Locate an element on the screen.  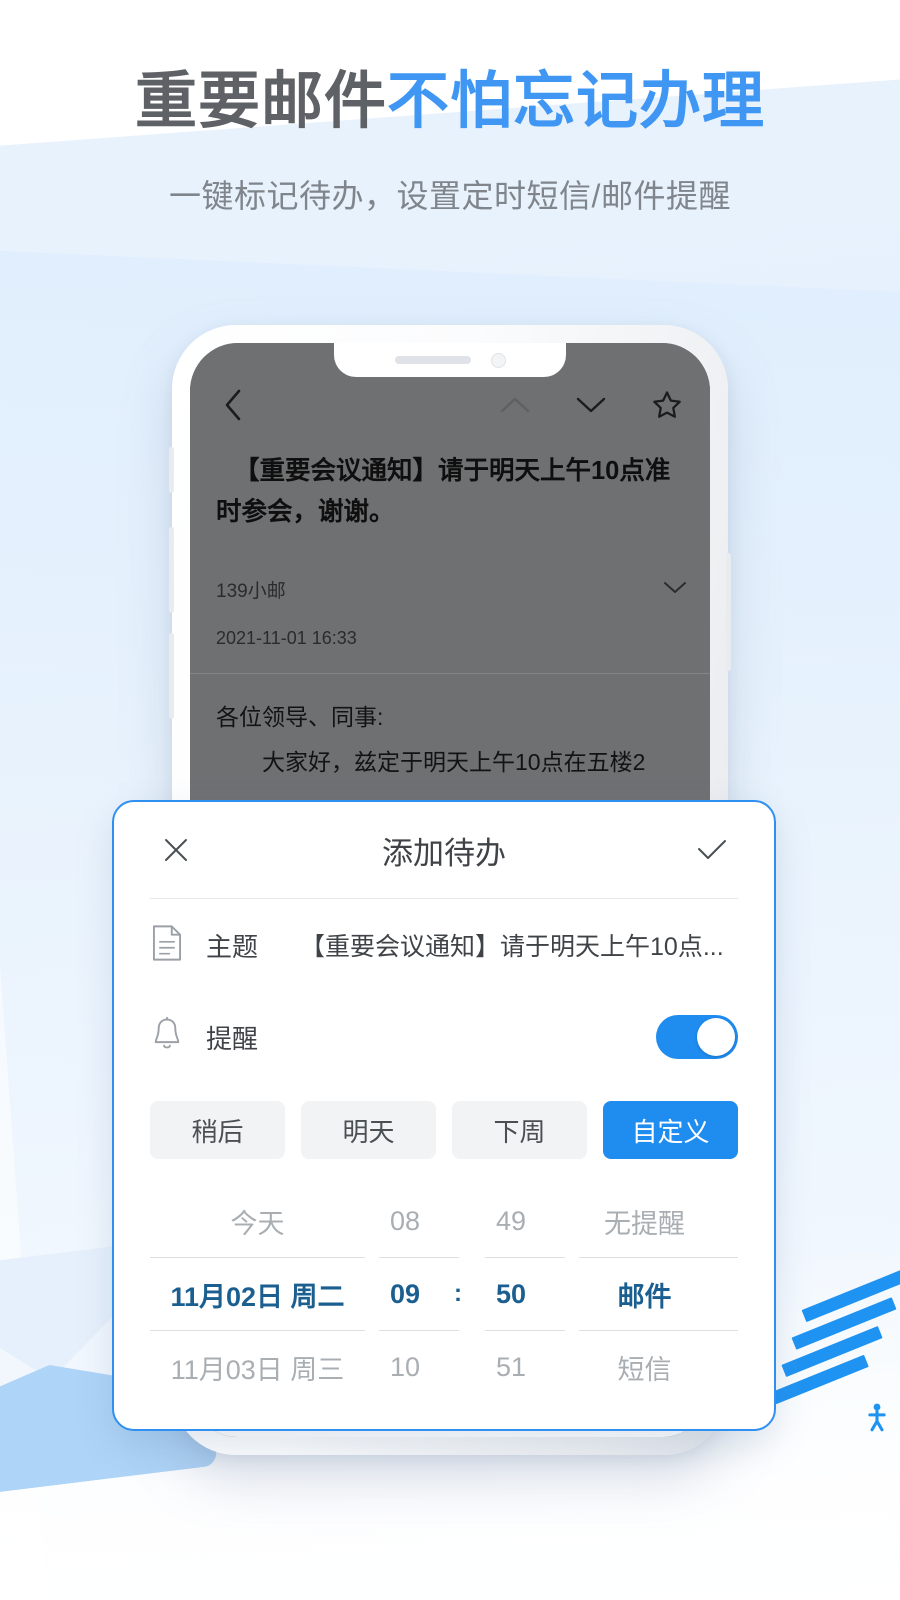
chip-tomorrow: 明天 is located at coordinates (368, 1130).